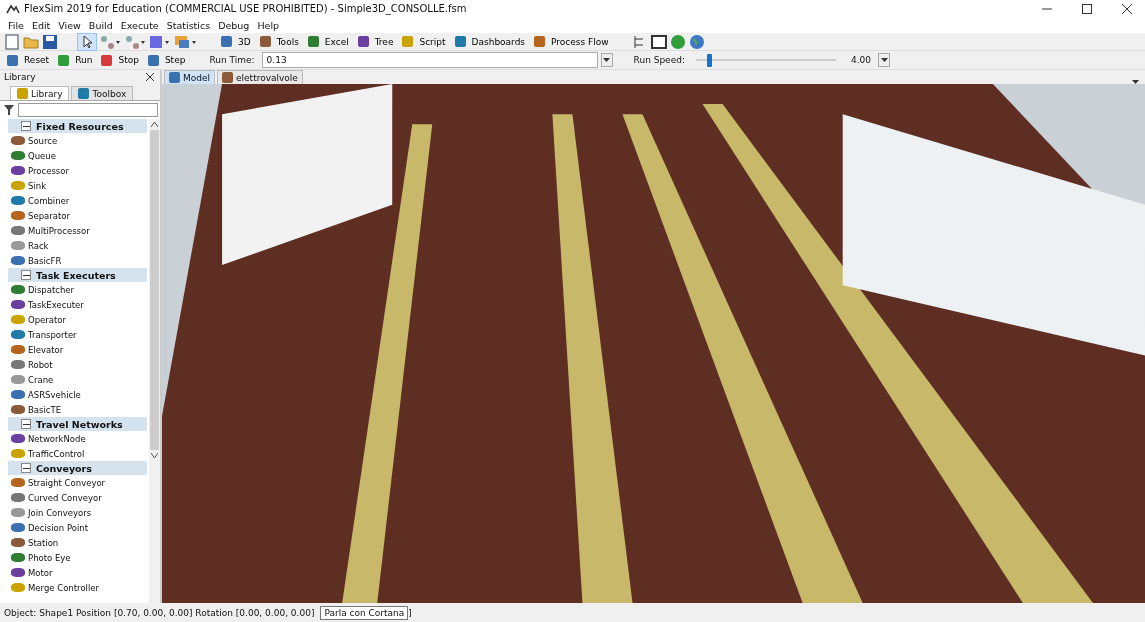 This screenshot has width=1145, height=622. I want to click on library-item: Straight Conveyor, so click(74, 482).